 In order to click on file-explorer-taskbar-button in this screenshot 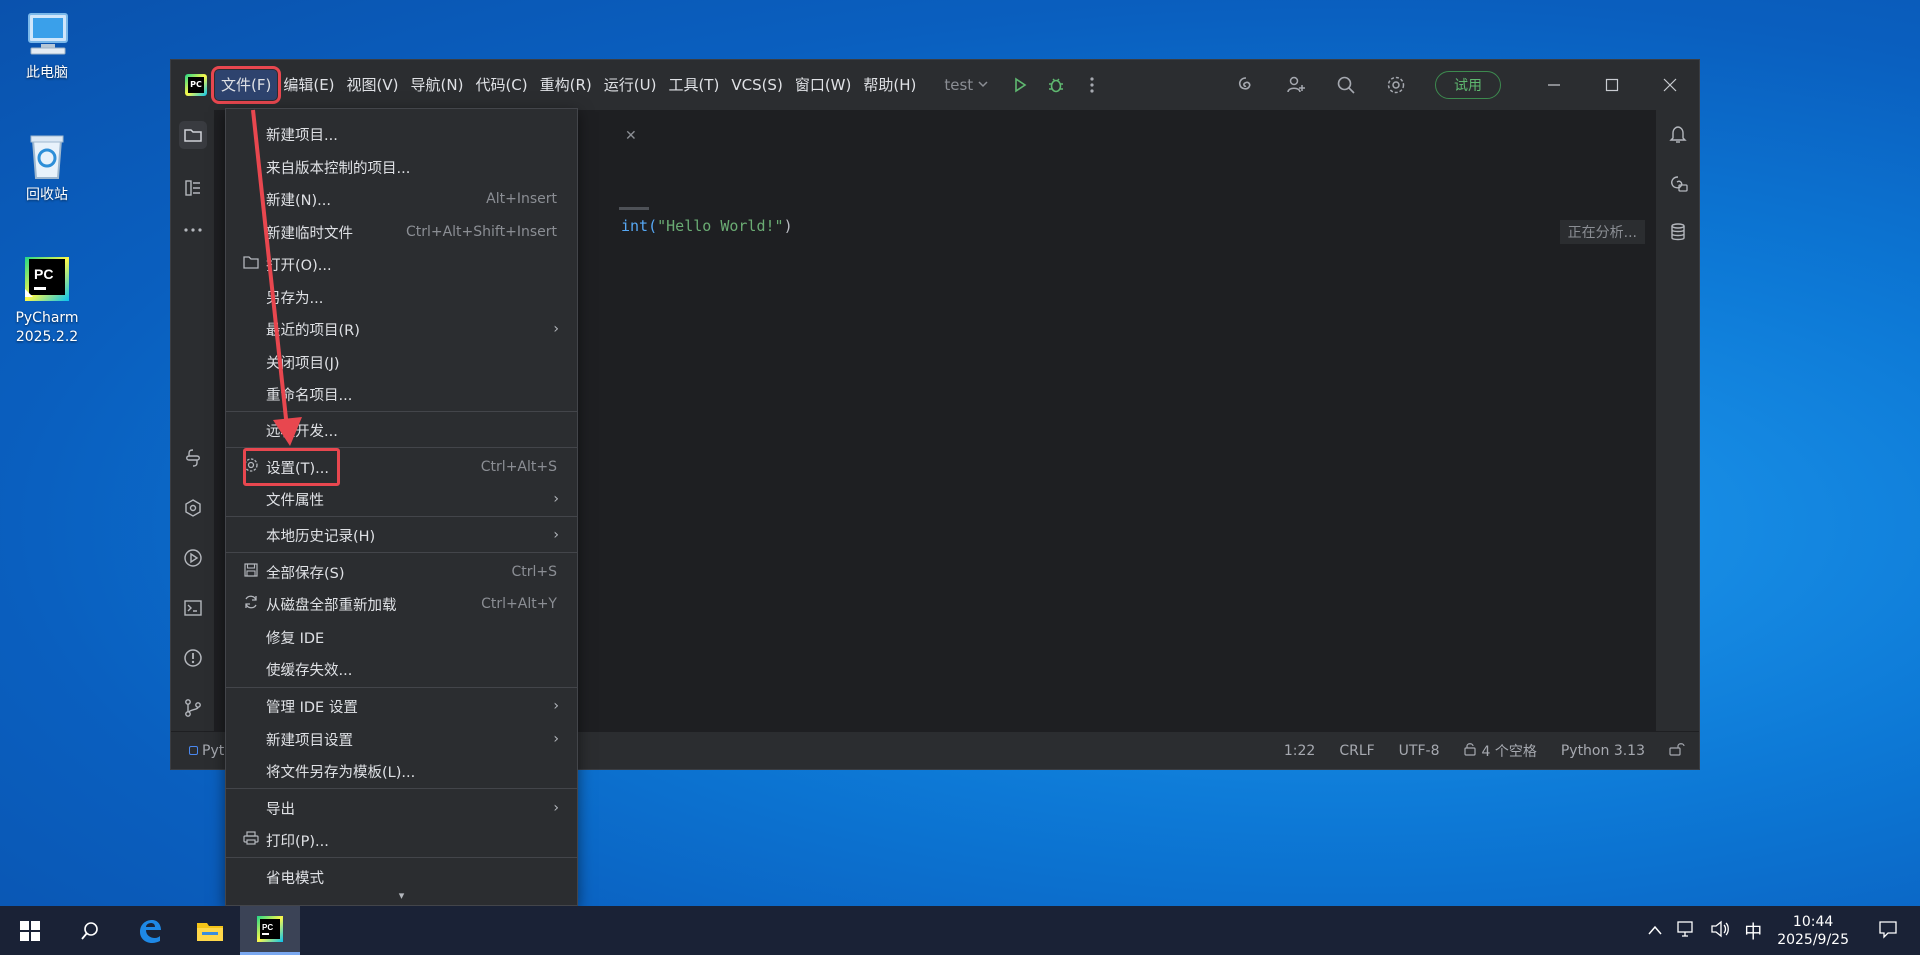, I will do `click(210, 930)`.